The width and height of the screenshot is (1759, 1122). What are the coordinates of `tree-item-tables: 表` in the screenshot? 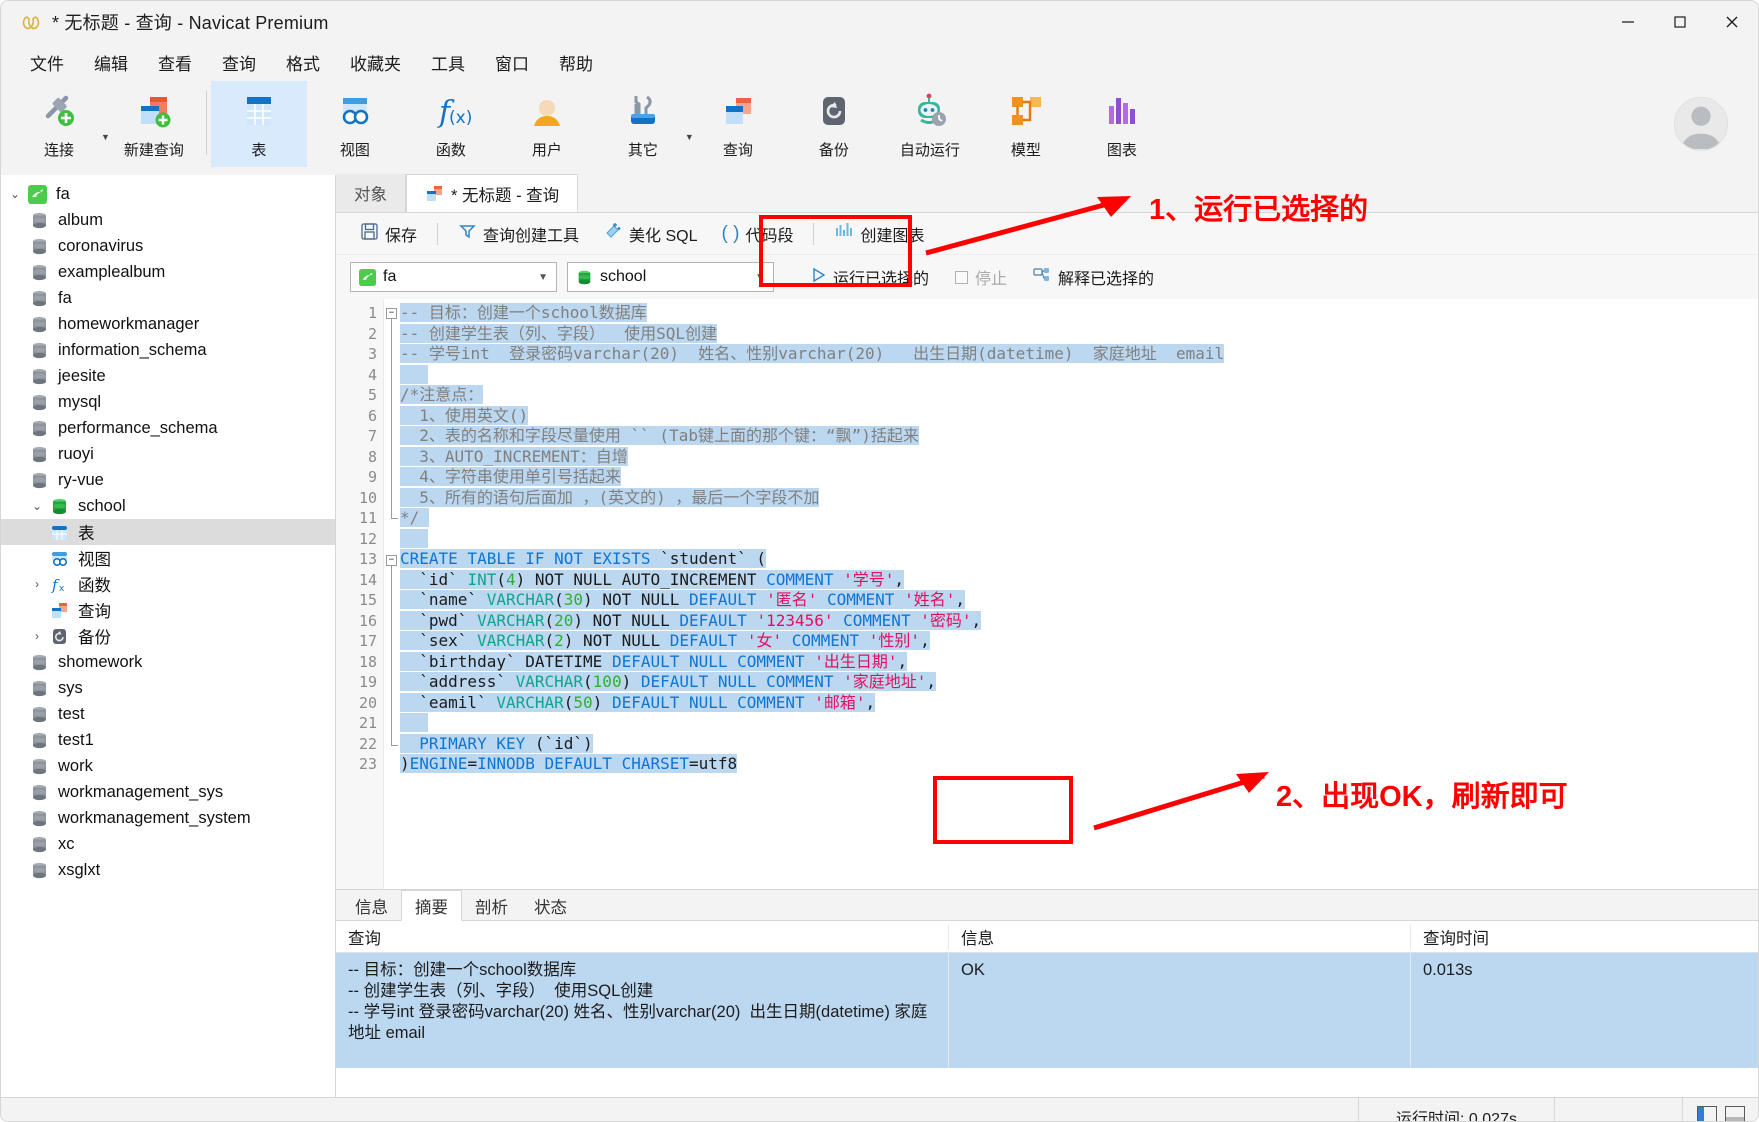 It's located at (168, 532).